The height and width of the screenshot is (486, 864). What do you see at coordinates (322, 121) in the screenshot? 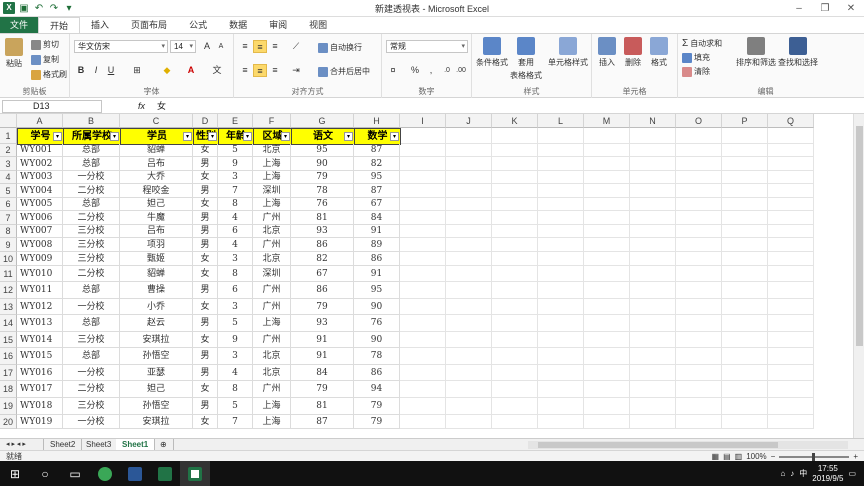
I see `column-header: G` at bounding box center [322, 121].